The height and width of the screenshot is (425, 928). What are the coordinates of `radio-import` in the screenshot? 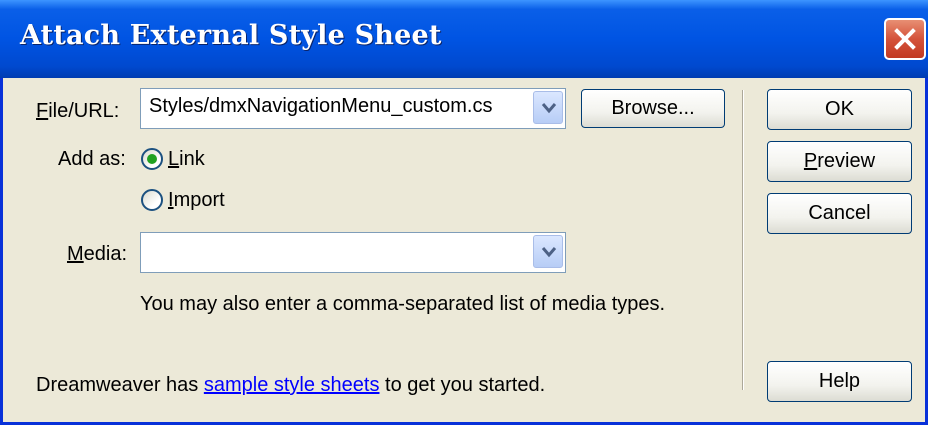 It's located at (152, 200).